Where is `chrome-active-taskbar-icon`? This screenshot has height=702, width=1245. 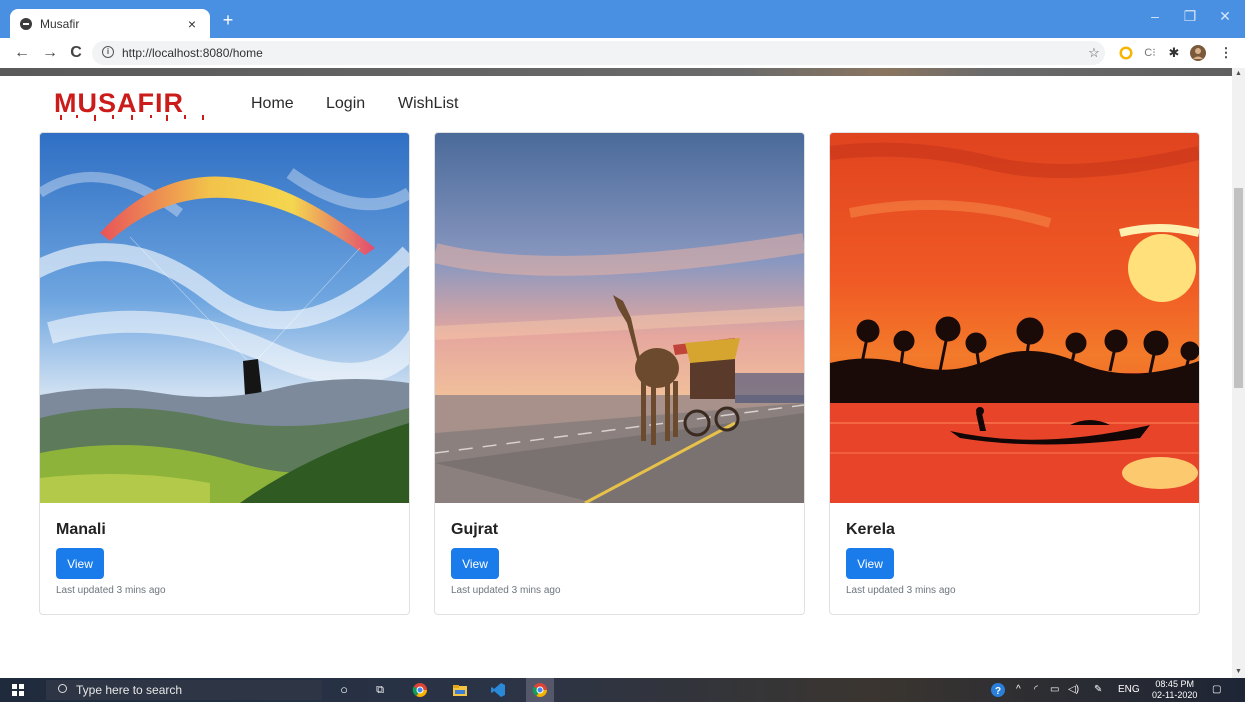
chrome-active-taskbar-icon is located at coordinates (540, 690).